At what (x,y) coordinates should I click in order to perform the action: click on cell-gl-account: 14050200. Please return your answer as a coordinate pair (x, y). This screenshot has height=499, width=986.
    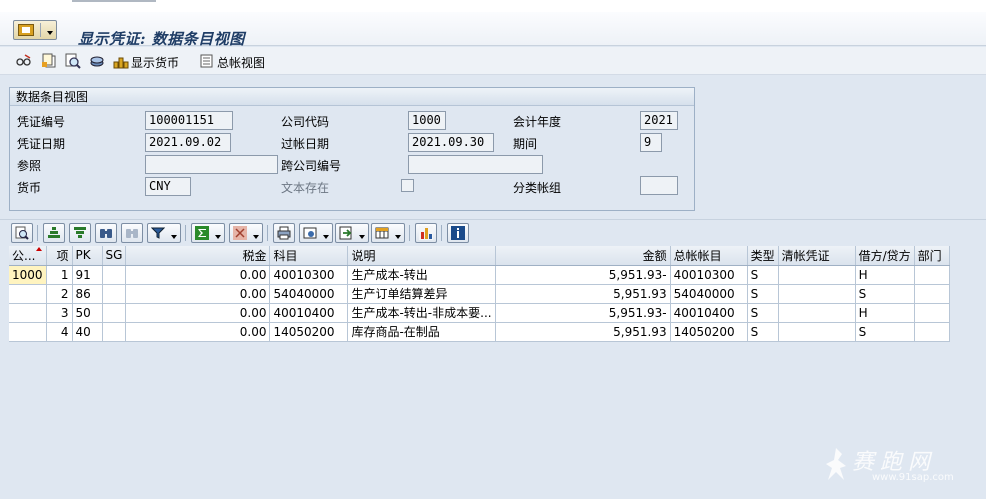
    Looking at the image, I should click on (709, 332).